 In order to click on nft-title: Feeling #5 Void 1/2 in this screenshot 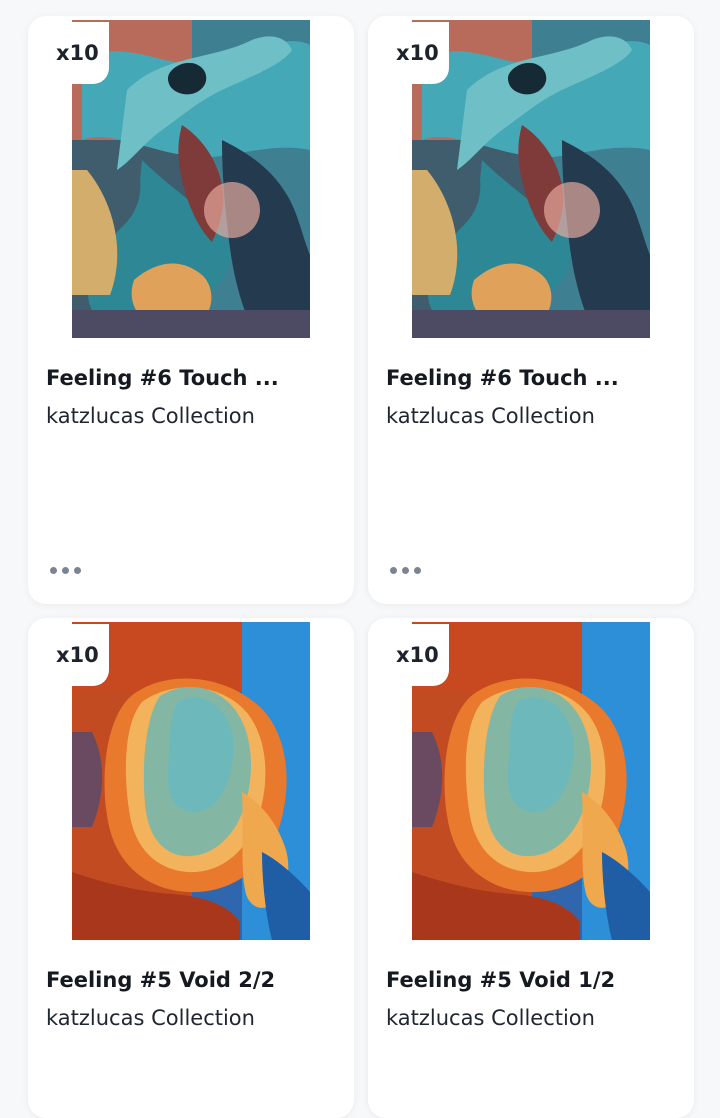, I will do `click(531, 980)`.